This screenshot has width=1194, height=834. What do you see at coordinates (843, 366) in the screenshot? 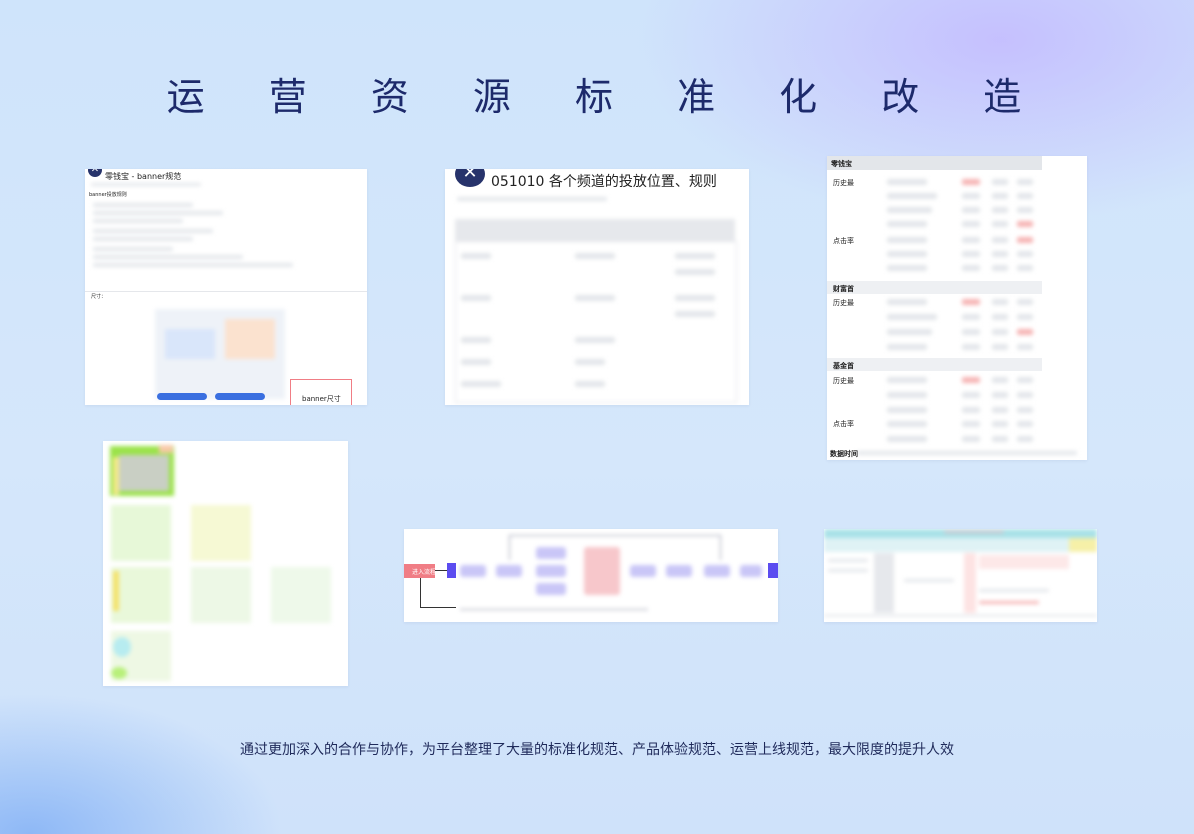
I see `section-label: 基金首` at bounding box center [843, 366].